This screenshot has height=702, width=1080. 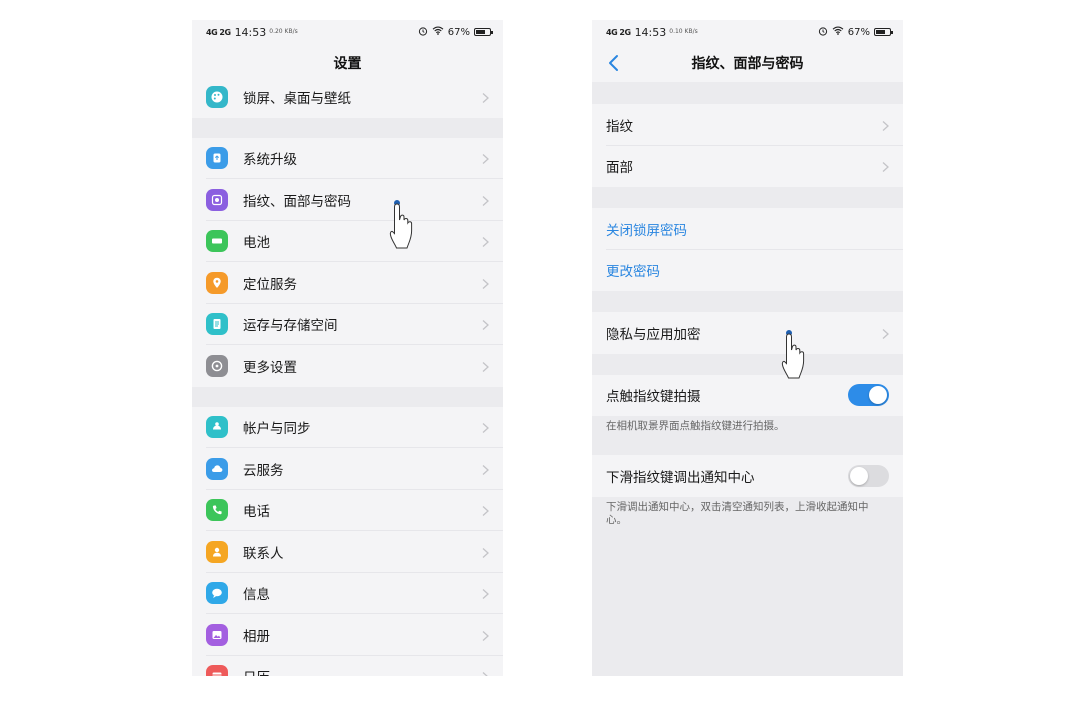 What do you see at coordinates (297, 201) in the screenshot?
I see `settings-item-label: 指纹、面部与密码` at bounding box center [297, 201].